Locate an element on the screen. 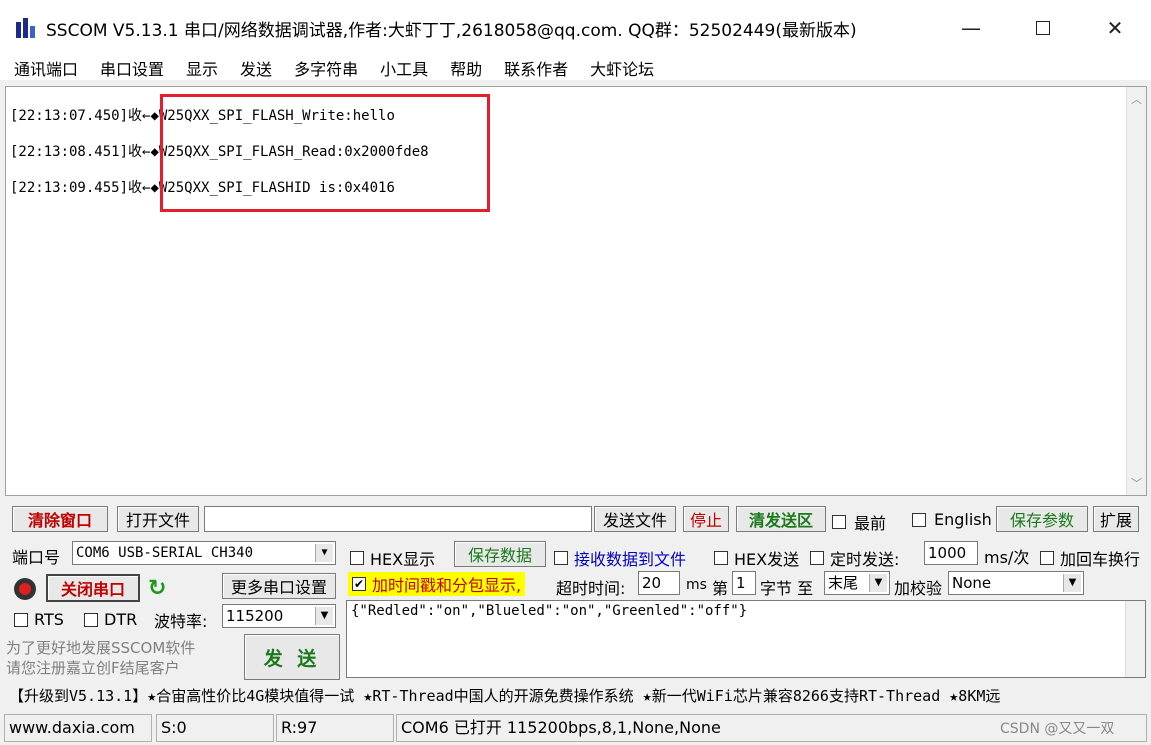  send-file-label: 发送文件 is located at coordinates (634, 520).